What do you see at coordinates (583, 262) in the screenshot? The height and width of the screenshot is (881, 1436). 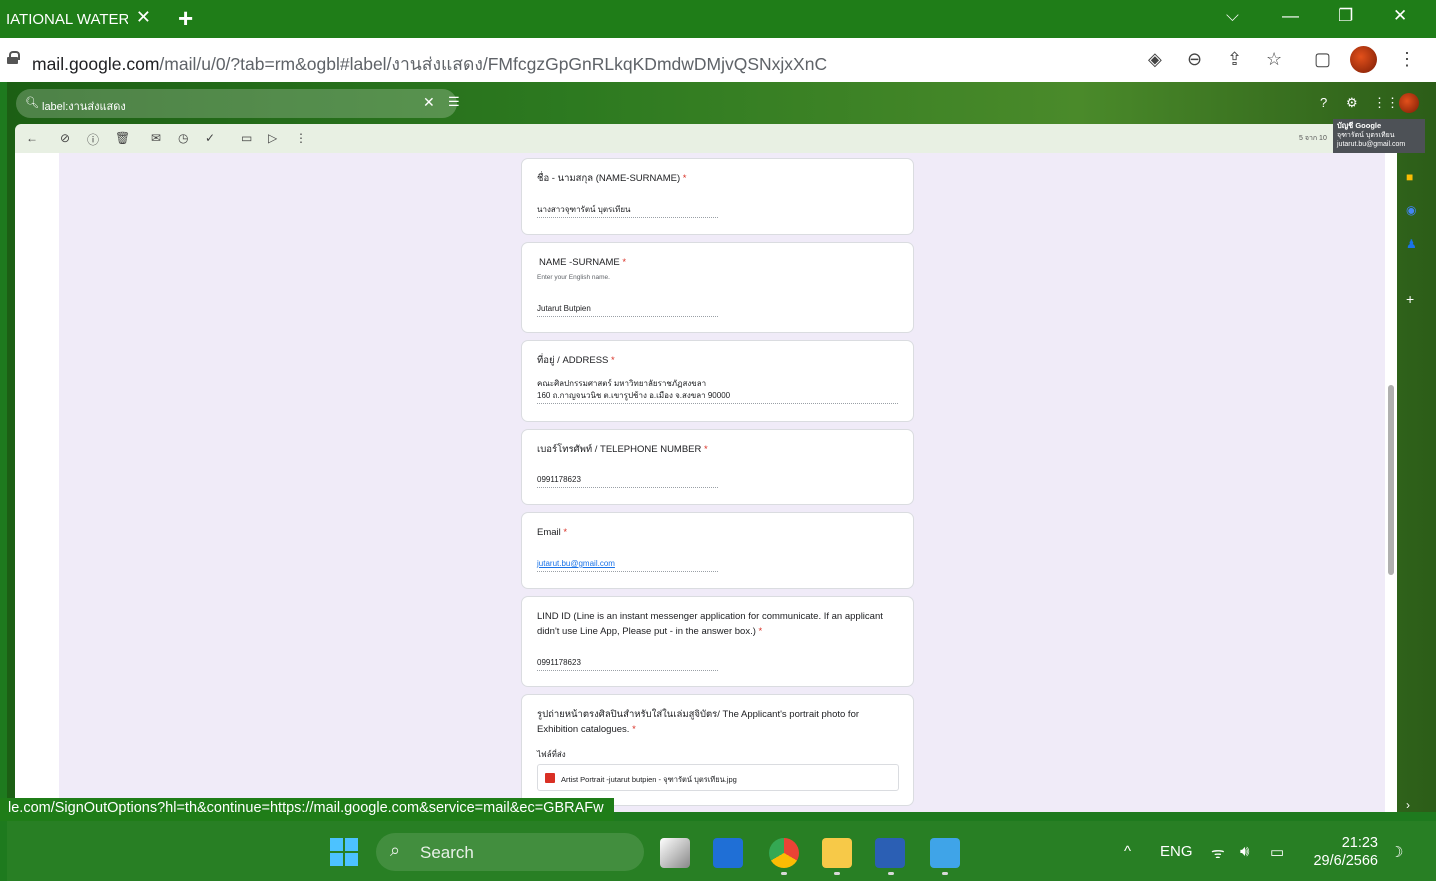 I see `question-title: NAME -SURNAME *` at bounding box center [583, 262].